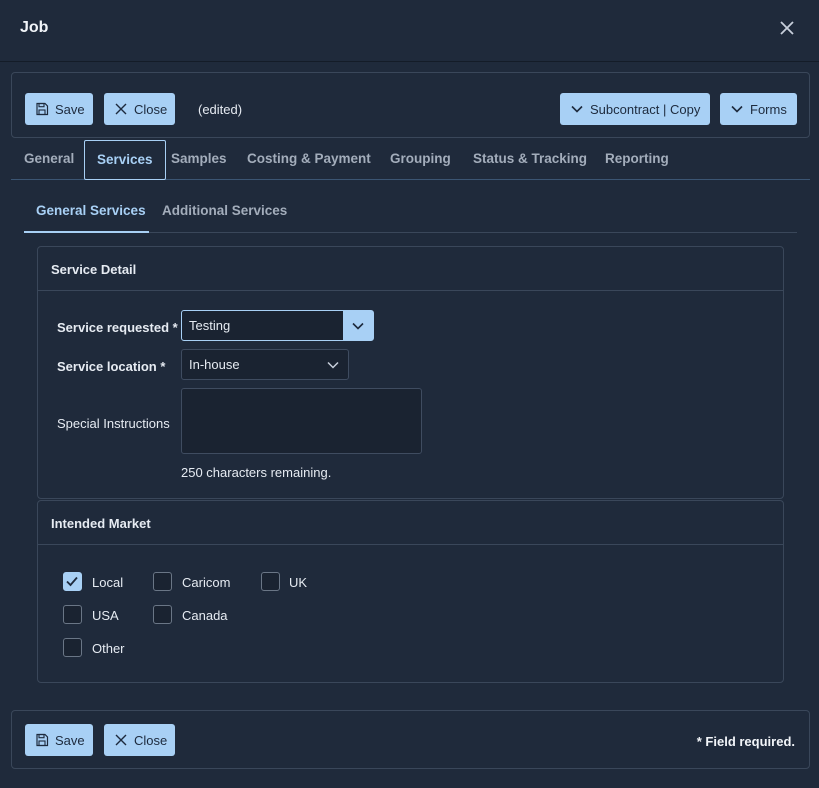 The height and width of the screenshot is (788, 819). Describe the element at coordinates (301, 421) in the screenshot. I see `special-instructions-textarea` at that location.